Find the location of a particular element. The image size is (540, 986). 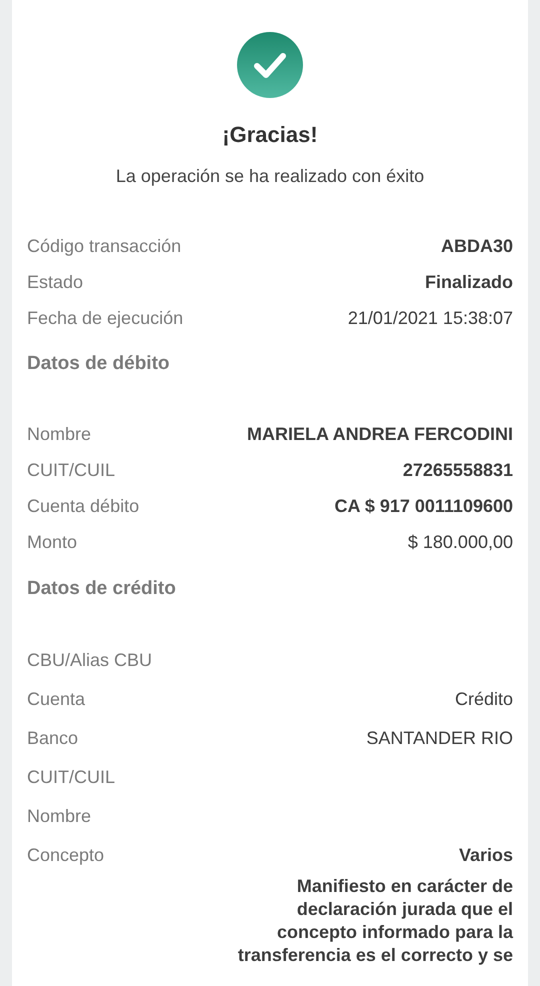

declaration-text: Manifiesto en carácter de declaración jurada que el concepto informado para la transferencia es el correcto y se is located at coordinates (374, 921).